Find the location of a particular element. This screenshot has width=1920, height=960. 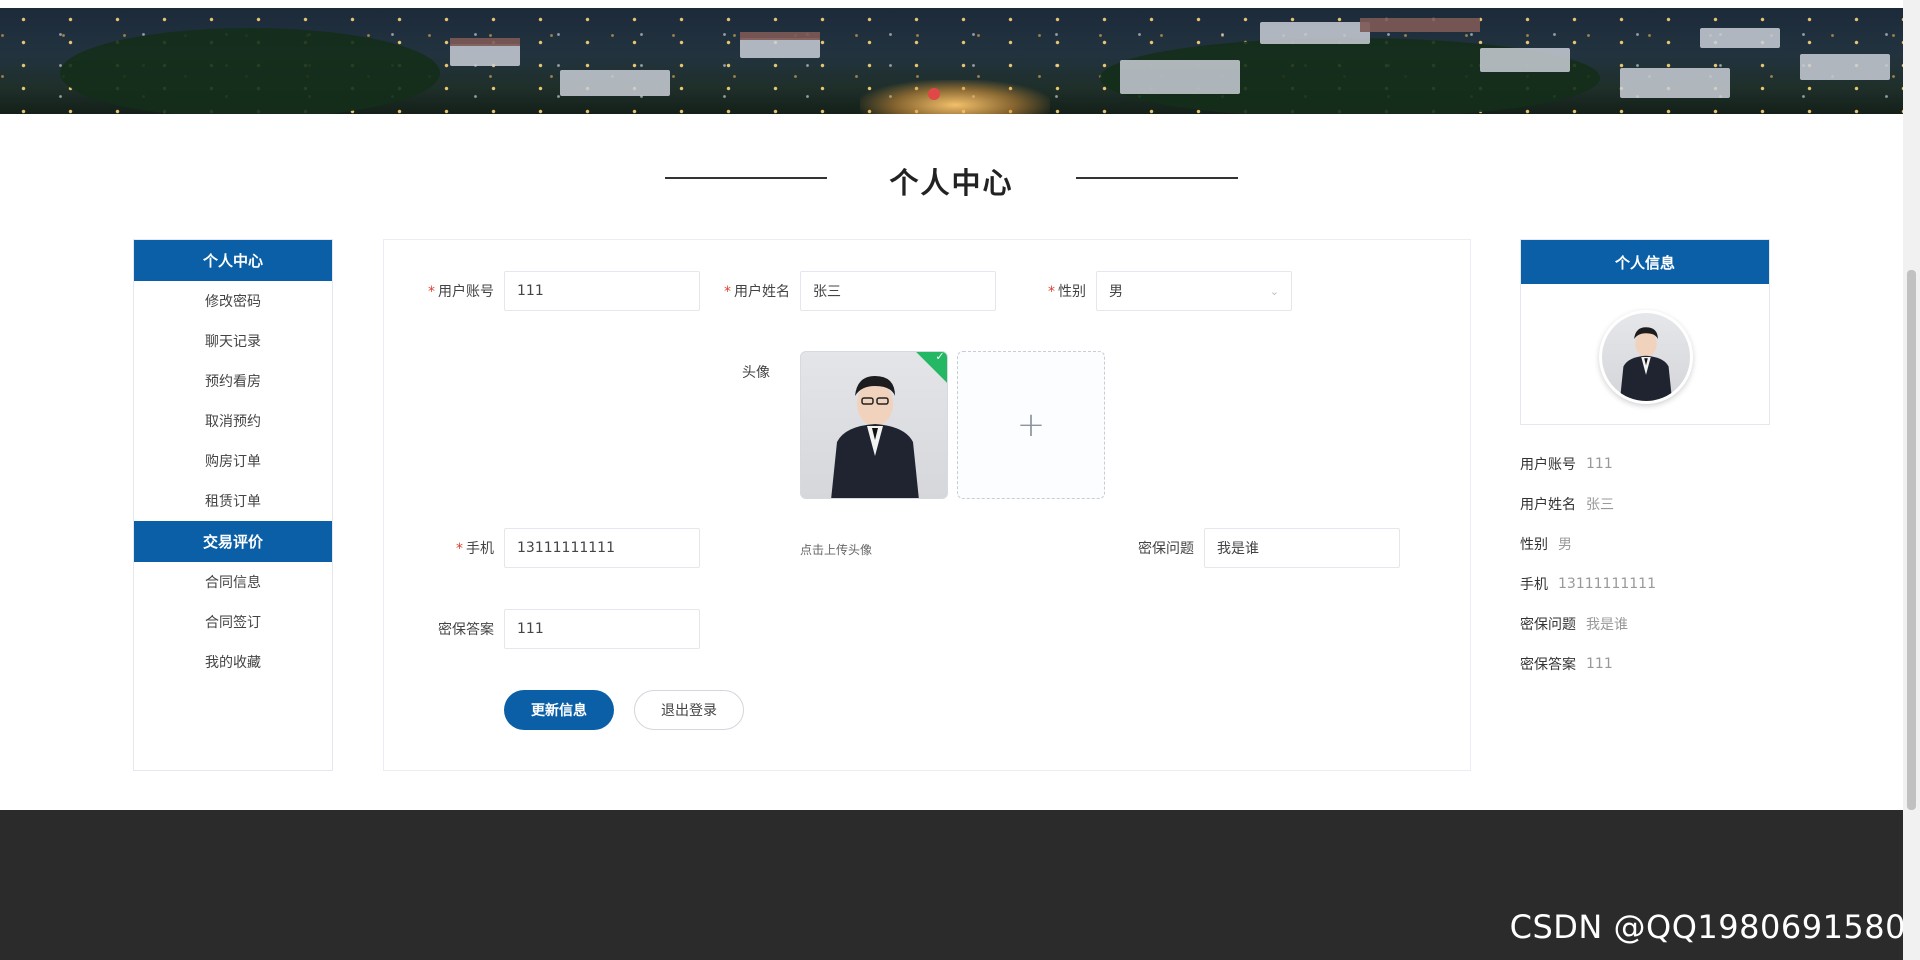

profile-row-question: 密保问题 我是谁 is located at coordinates (1574, 625).